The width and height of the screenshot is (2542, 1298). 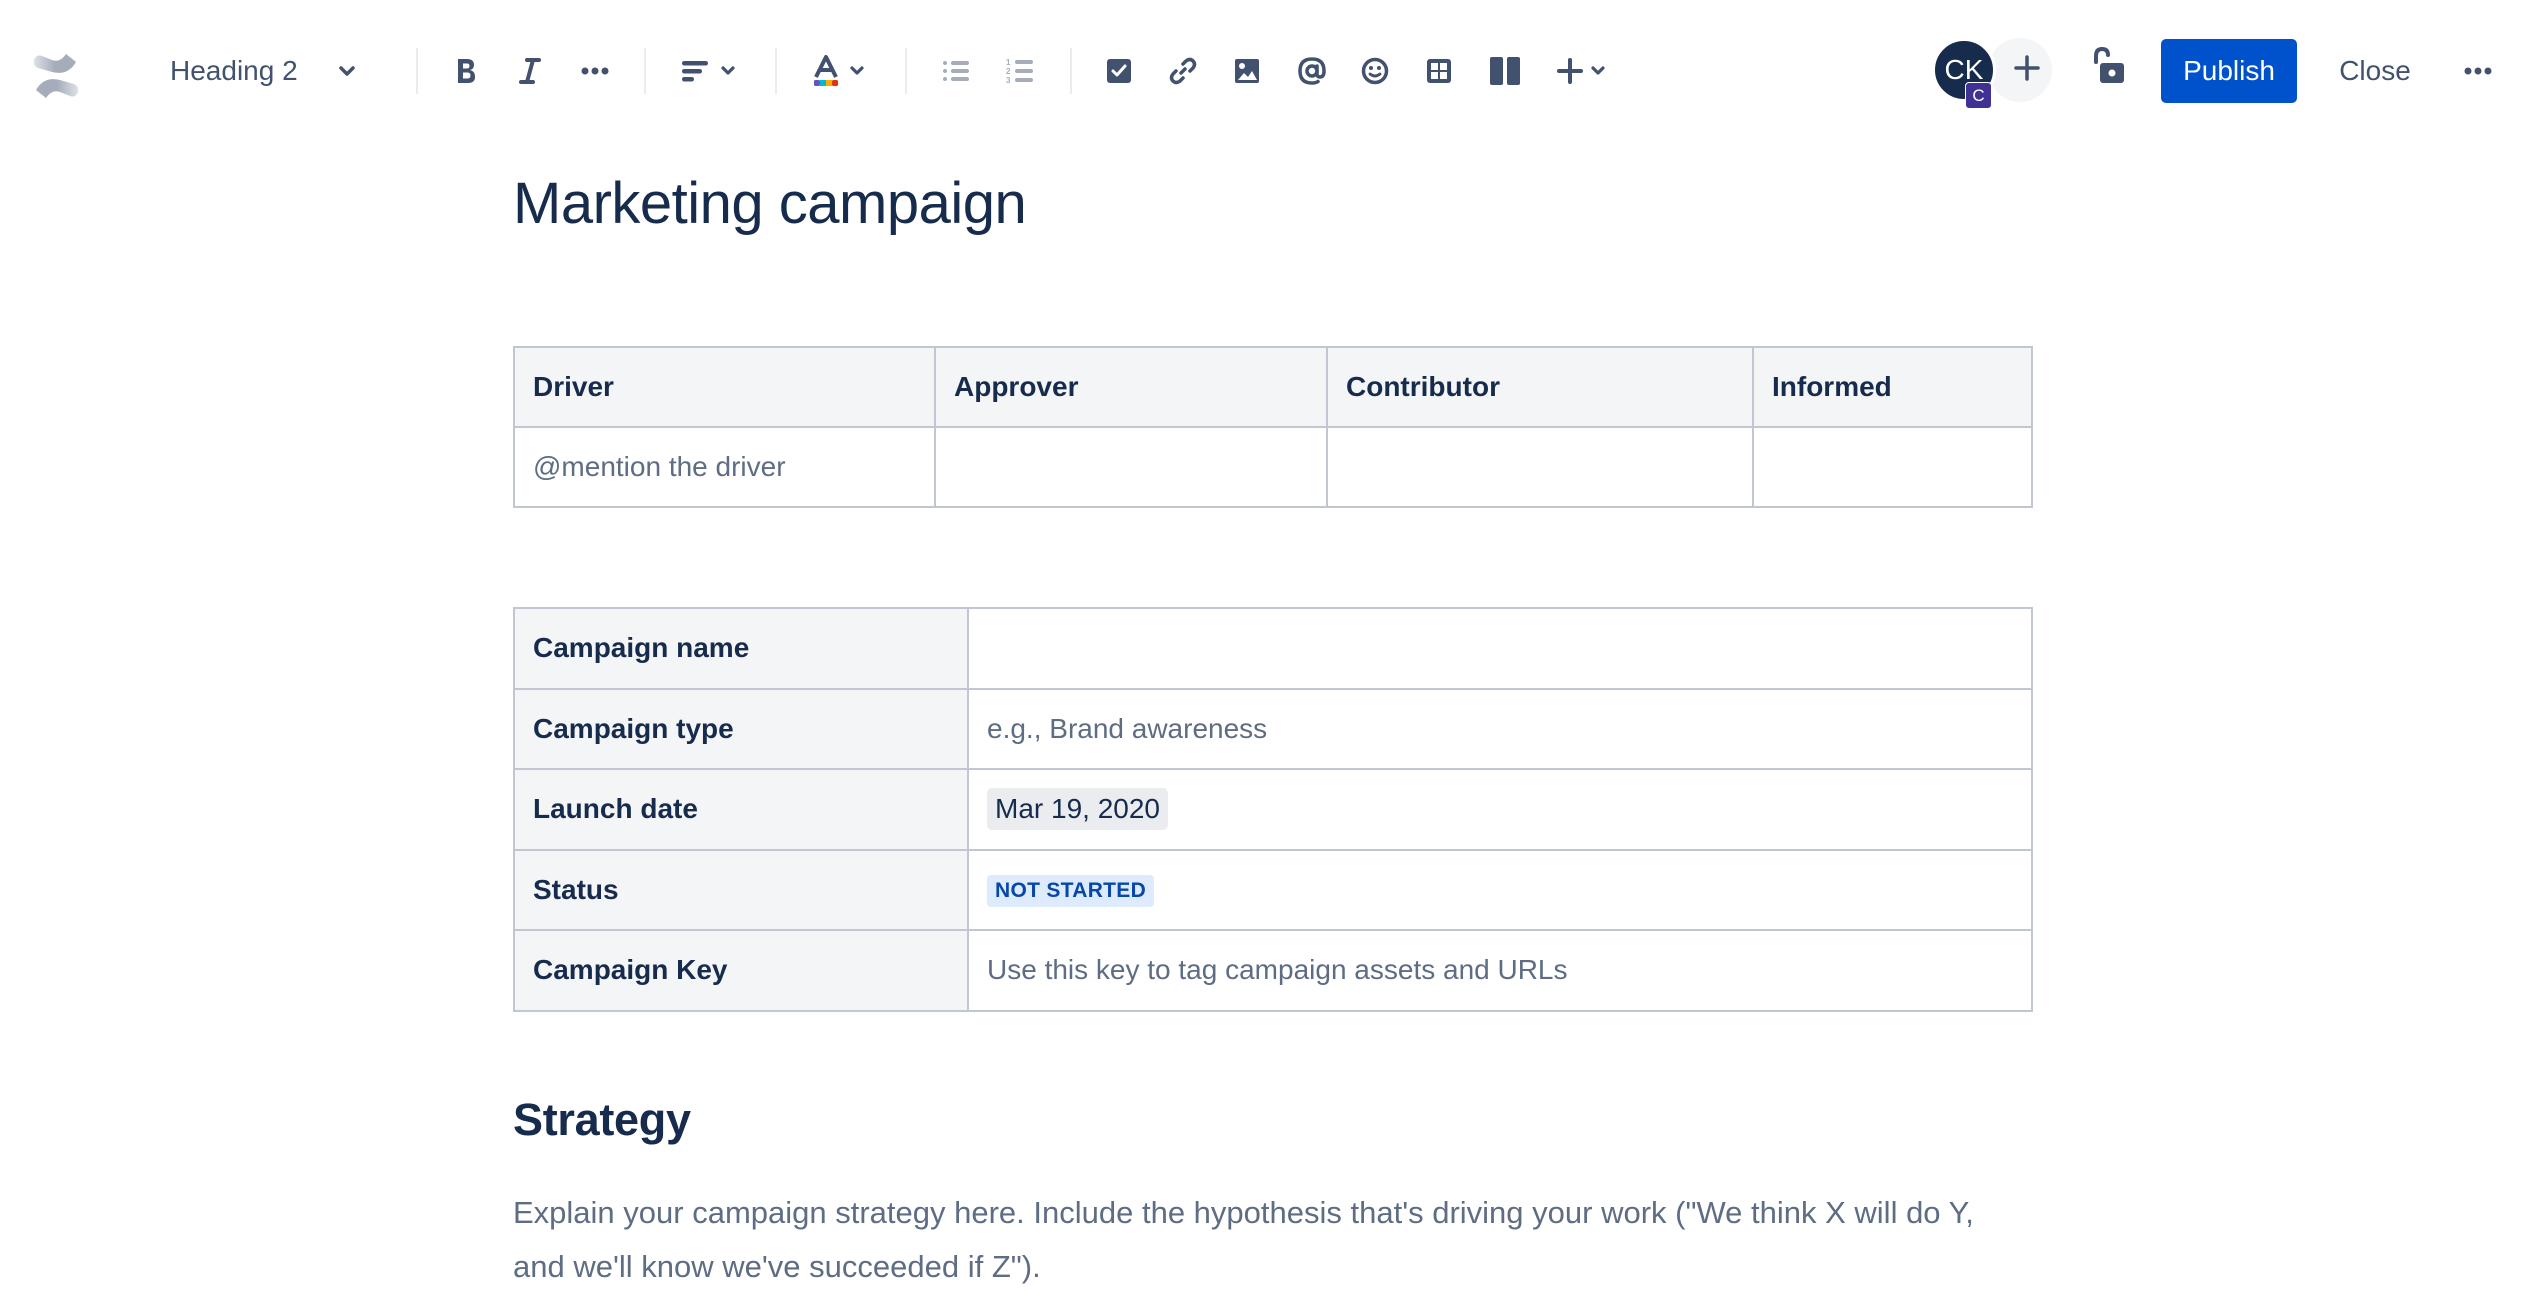 What do you see at coordinates (2229, 71) in the screenshot?
I see `publish-button: Publish` at bounding box center [2229, 71].